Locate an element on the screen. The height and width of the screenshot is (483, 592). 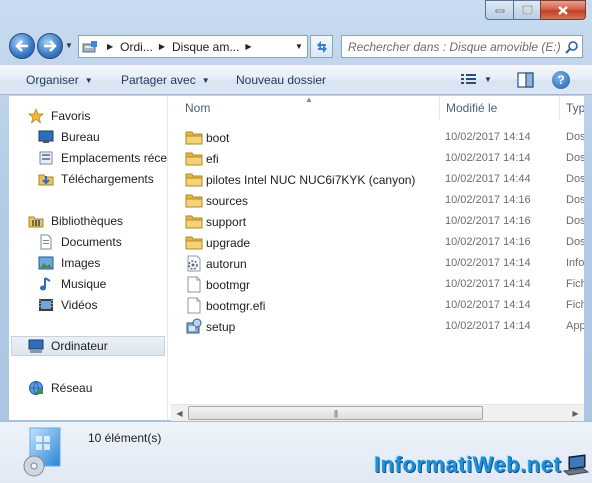
libraries-icon is located at coordinates (36, 221).